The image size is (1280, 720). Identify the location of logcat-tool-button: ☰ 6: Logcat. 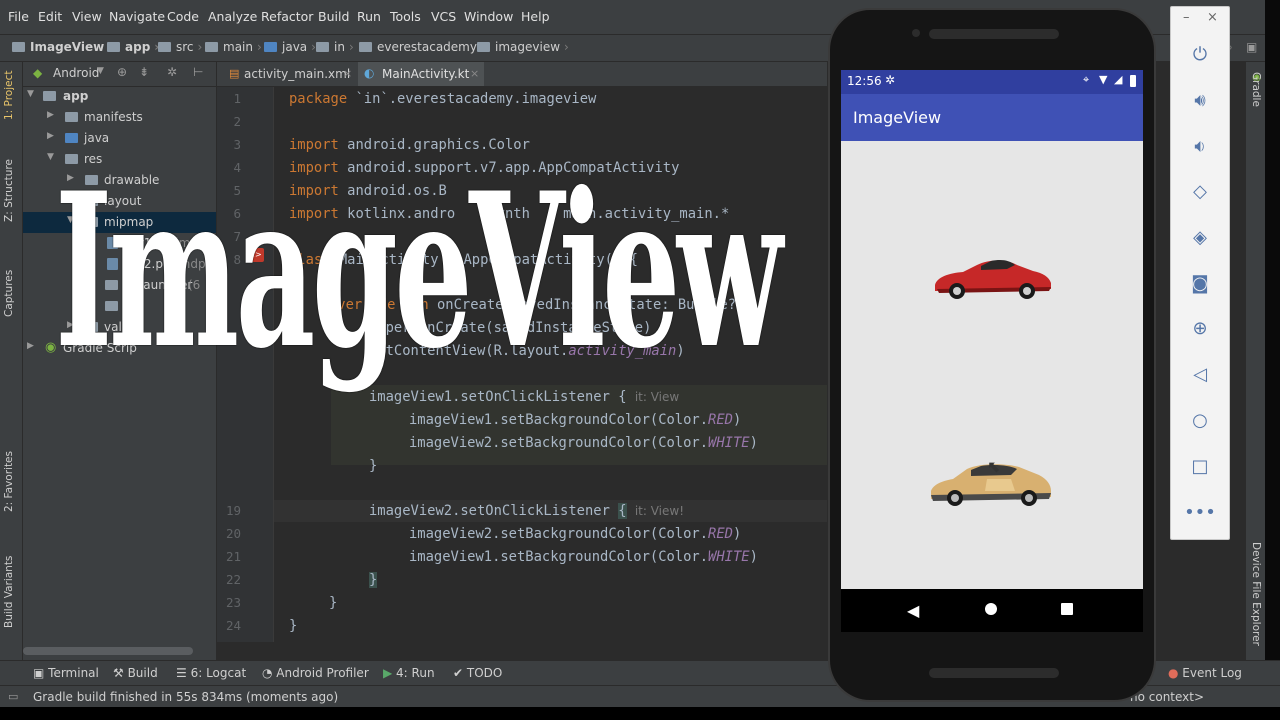
(211, 673).